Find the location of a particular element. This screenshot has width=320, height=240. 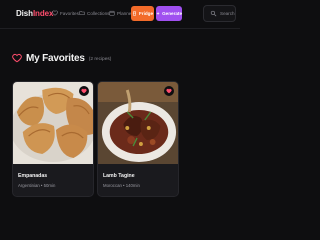

logo-text: Dish is located at coordinates (24, 13).